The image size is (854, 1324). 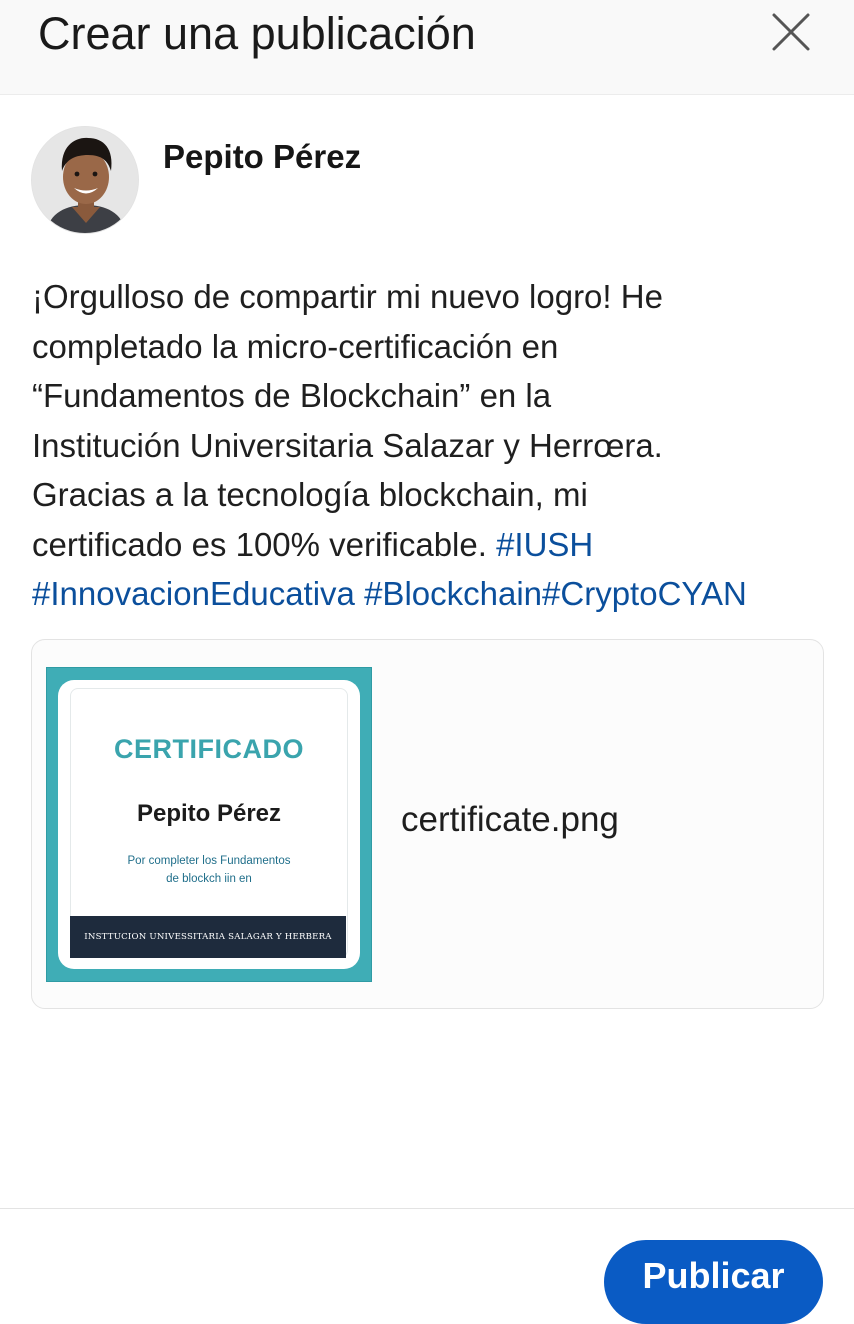 I want to click on certificate-desc-line: de blockch iin en, so click(x=209, y=879).